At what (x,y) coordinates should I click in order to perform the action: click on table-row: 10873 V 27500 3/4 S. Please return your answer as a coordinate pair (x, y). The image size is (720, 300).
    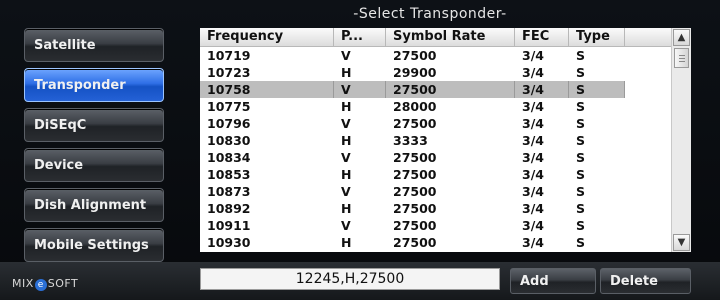
    Looking at the image, I should click on (412, 191).